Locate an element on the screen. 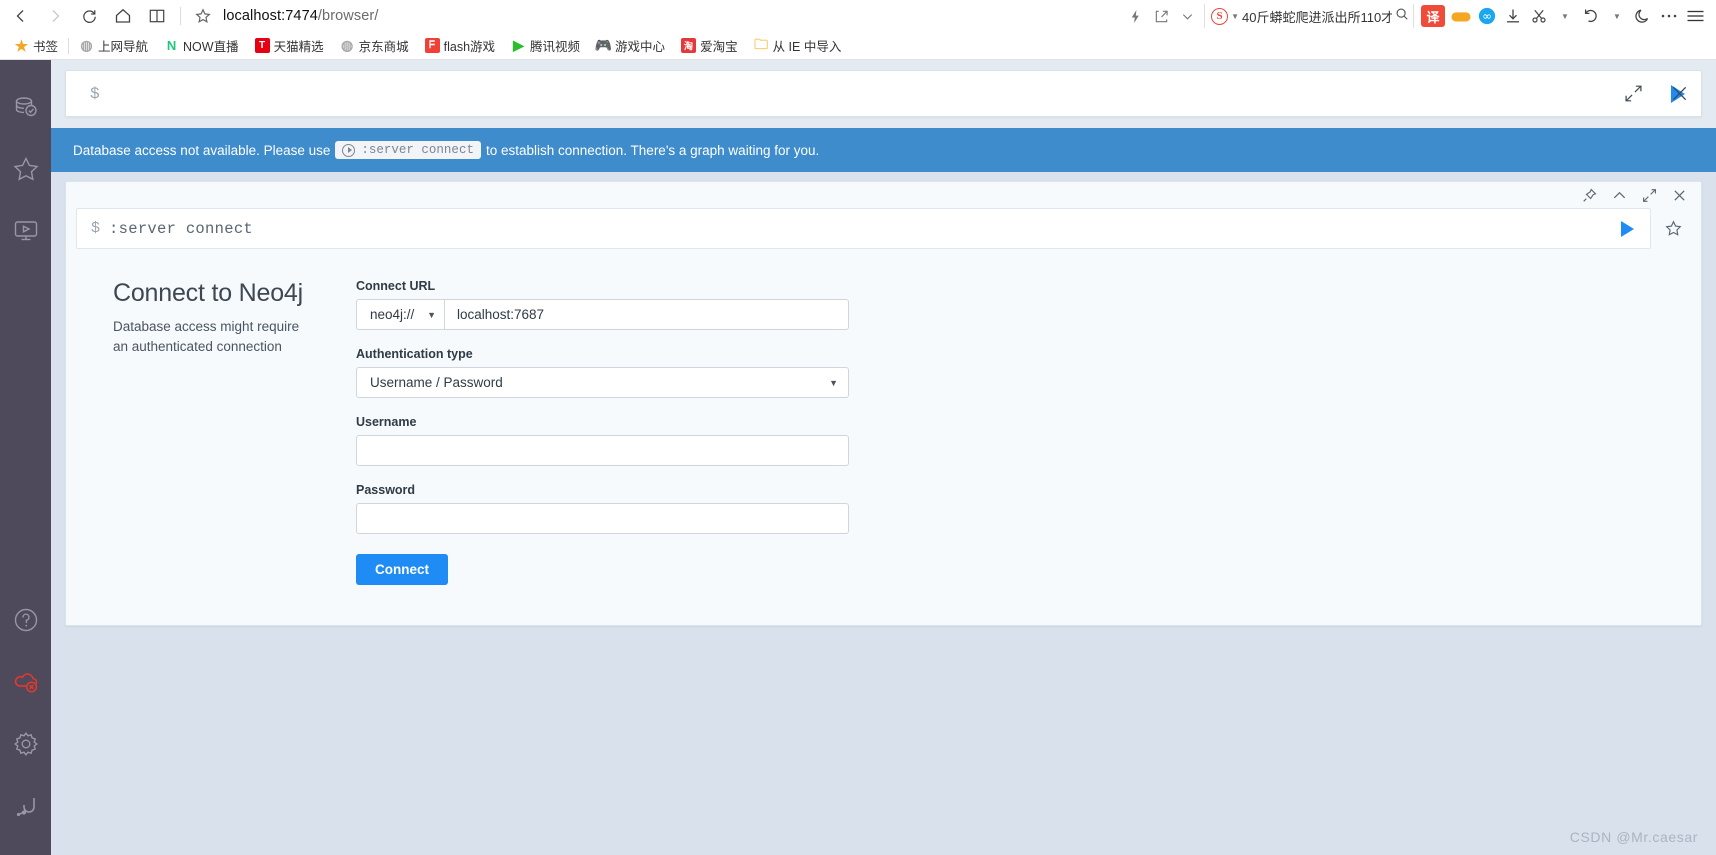 The width and height of the screenshot is (1716, 855). connect-url-group: Connect URL neo4j:// ▼ localhost:7687 is located at coordinates (602, 304).